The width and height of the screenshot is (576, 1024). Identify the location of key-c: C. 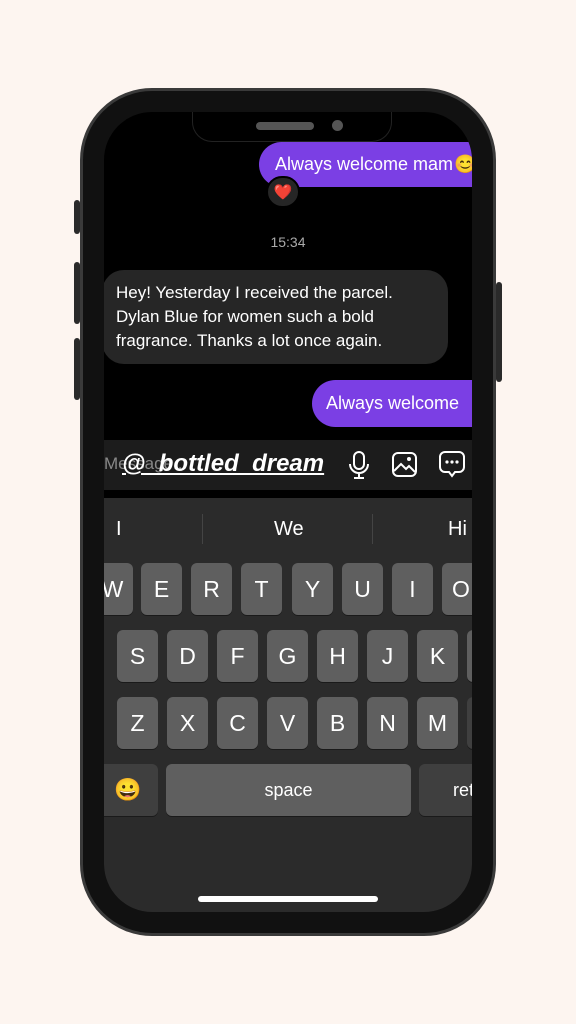
(237, 723).